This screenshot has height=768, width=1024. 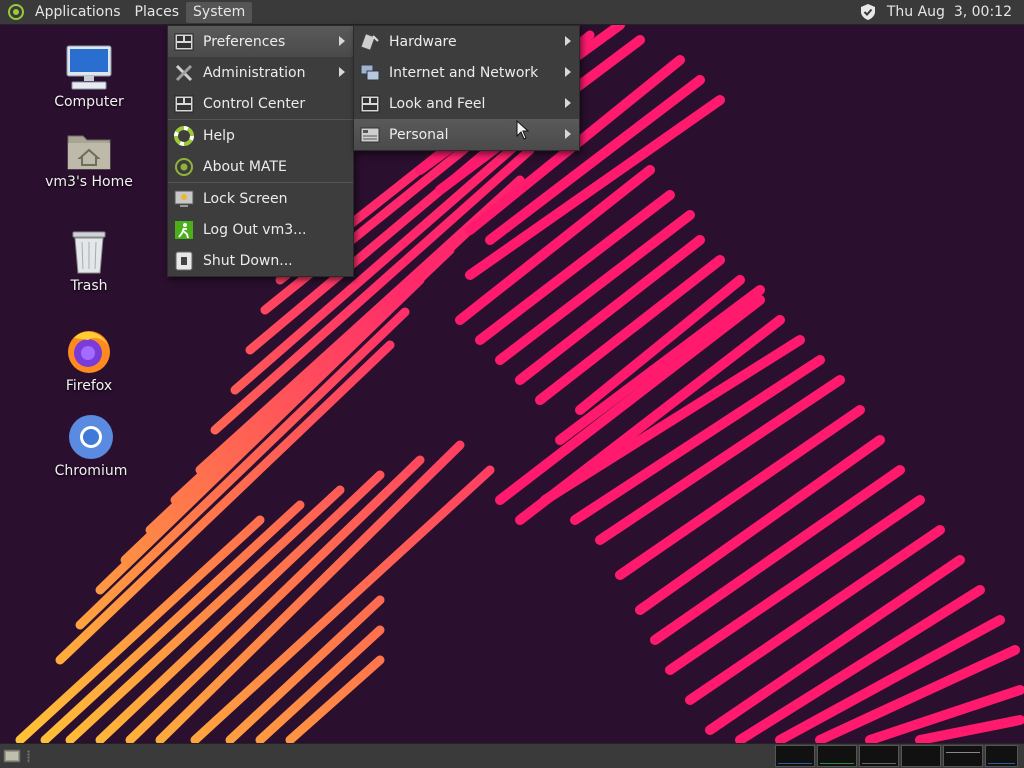 What do you see at coordinates (466, 134) in the screenshot?
I see `submenu-item-personal: Personal` at bounding box center [466, 134].